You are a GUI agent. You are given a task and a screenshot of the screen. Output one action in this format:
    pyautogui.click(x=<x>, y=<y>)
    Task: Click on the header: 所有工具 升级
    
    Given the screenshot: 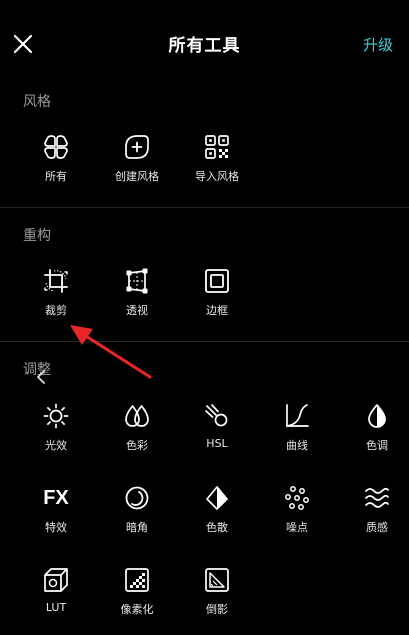 What is the action you would take?
    pyautogui.click(x=204, y=45)
    